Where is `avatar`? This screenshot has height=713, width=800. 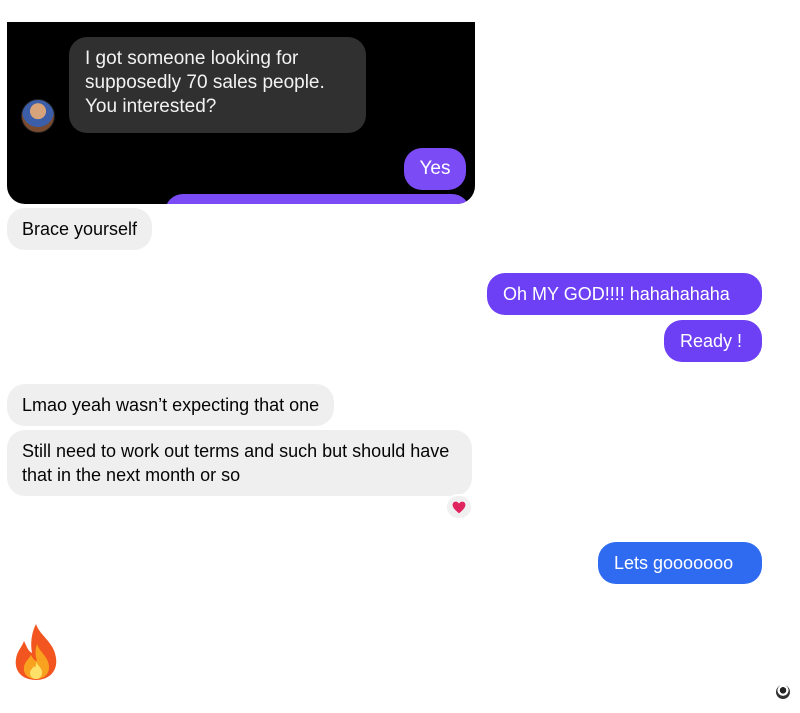 avatar is located at coordinates (38, 116).